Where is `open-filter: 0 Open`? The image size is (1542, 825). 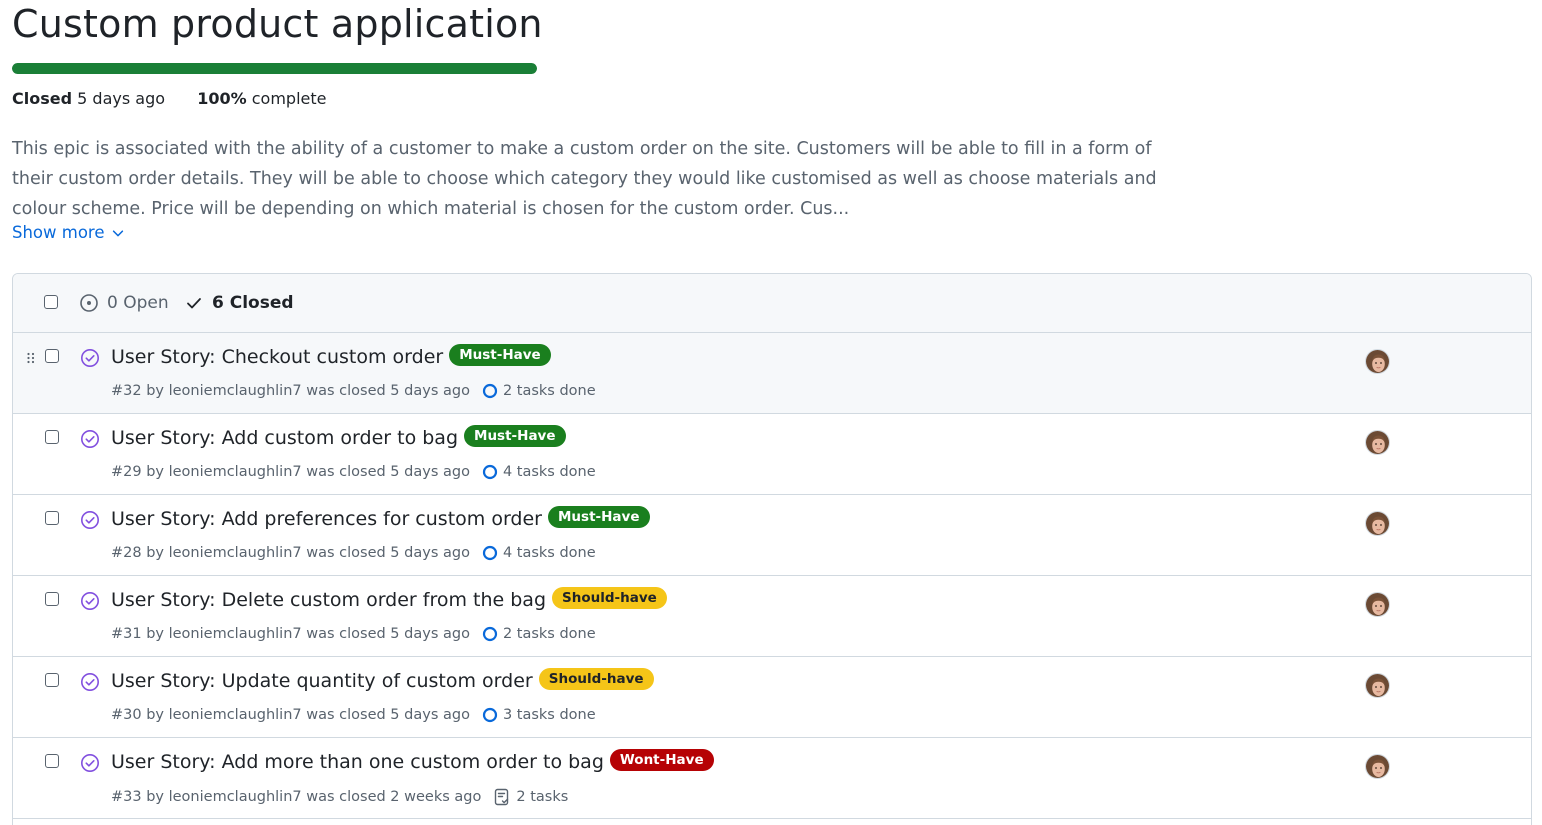
open-filter: 0 Open is located at coordinates (124, 303).